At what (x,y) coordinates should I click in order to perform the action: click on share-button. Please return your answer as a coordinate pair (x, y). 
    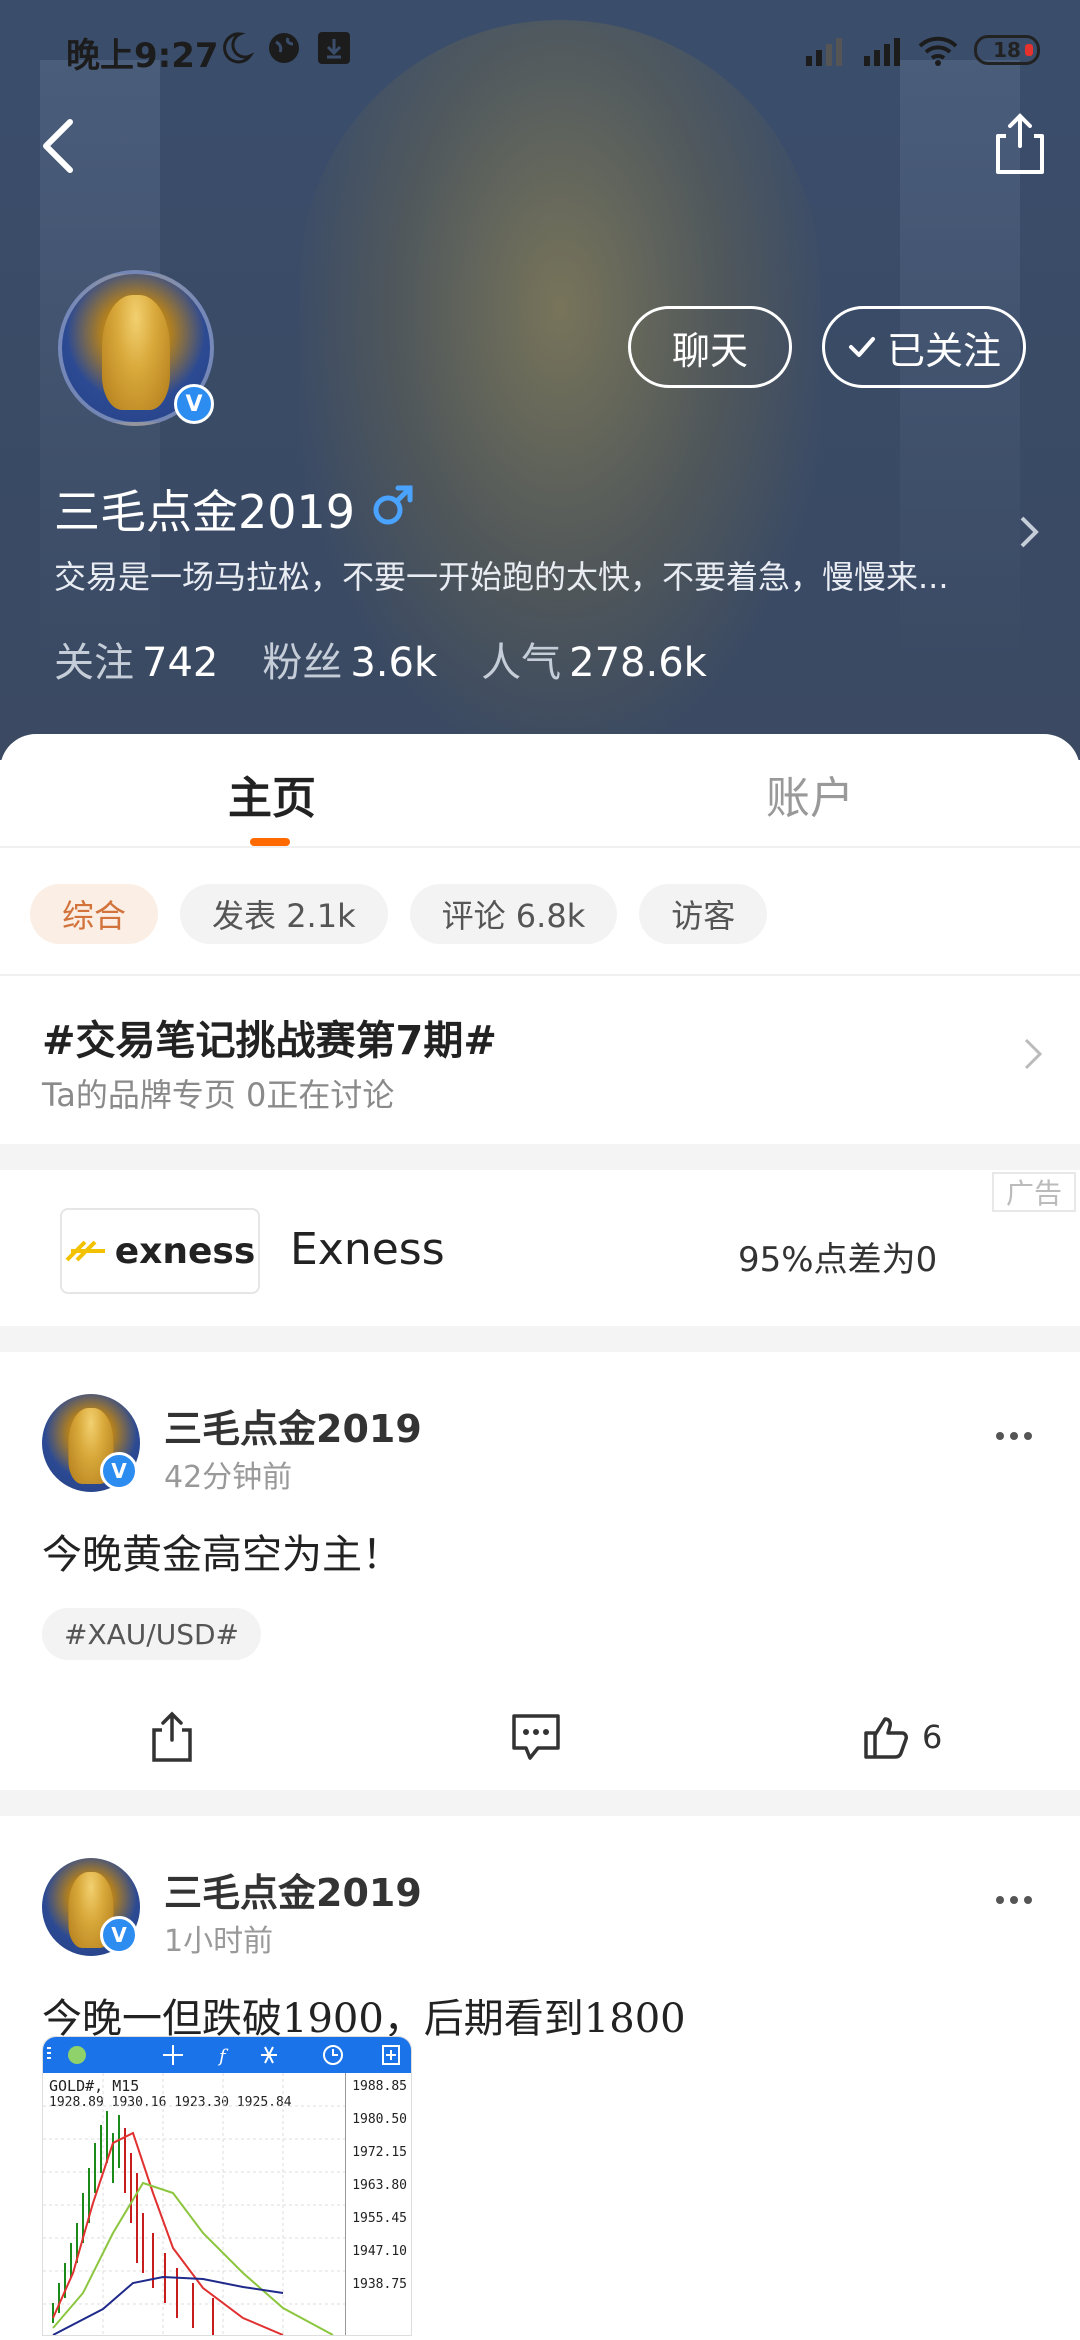
    Looking at the image, I should click on (172, 1737).